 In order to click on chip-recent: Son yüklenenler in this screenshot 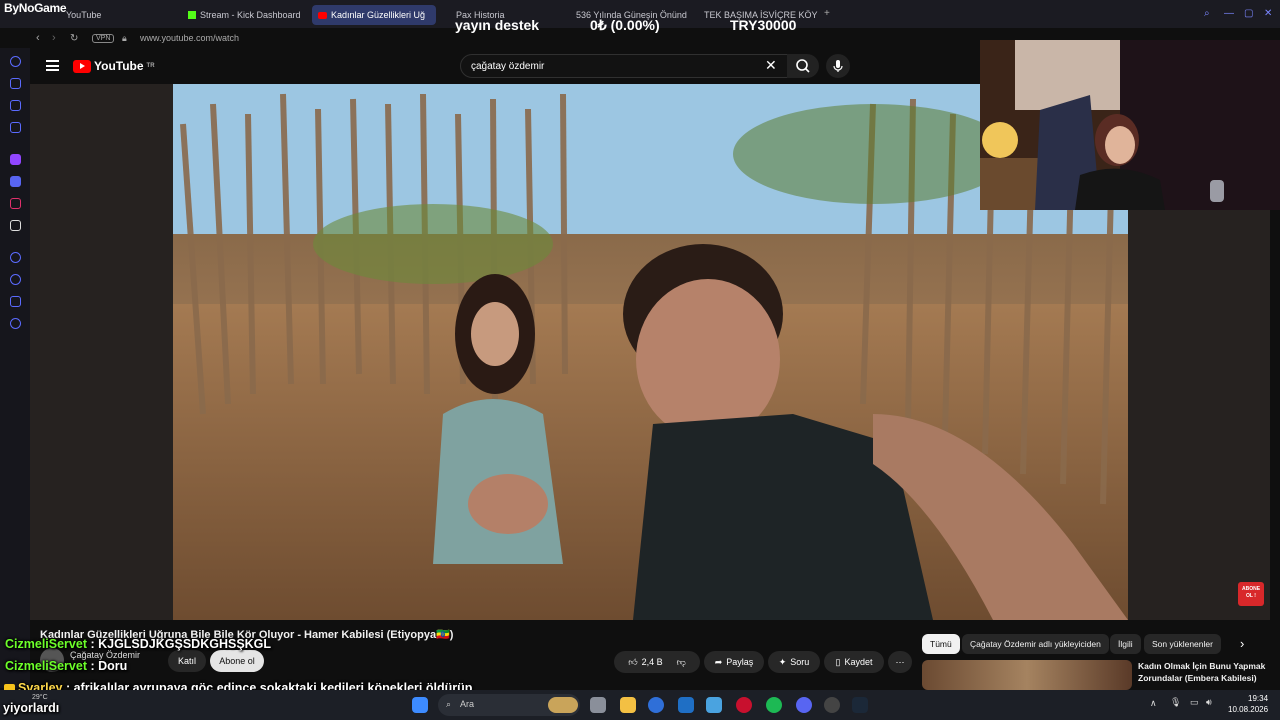, I will do `click(1182, 644)`.